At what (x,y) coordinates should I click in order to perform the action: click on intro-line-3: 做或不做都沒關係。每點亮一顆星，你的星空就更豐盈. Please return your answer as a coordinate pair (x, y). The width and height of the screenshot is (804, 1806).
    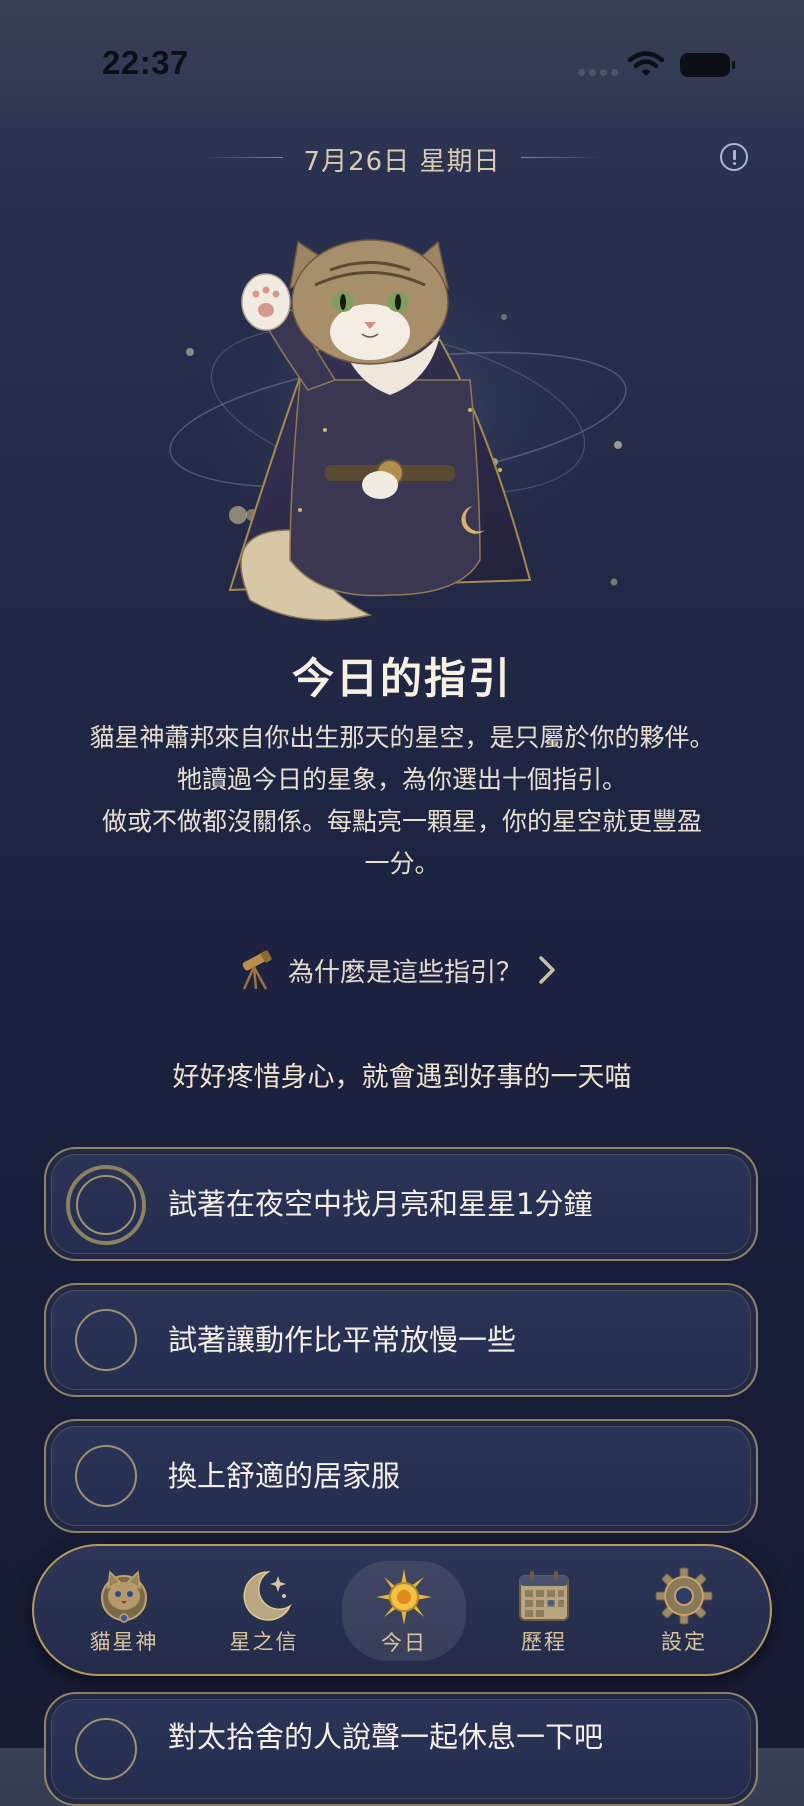
    Looking at the image, I should click on (401, 821).